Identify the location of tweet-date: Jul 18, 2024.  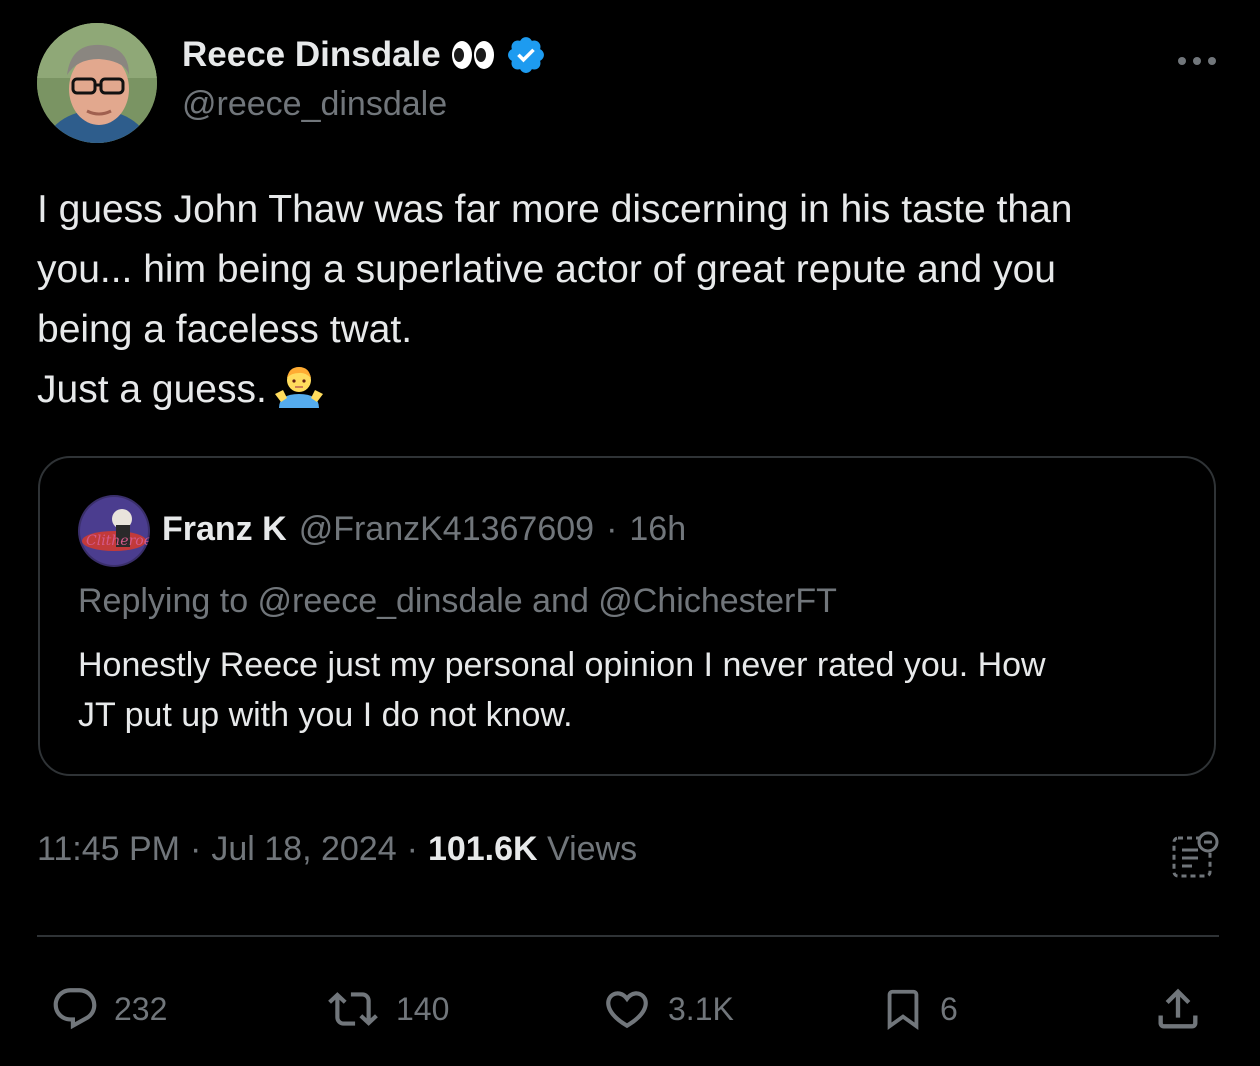
(303, 849).